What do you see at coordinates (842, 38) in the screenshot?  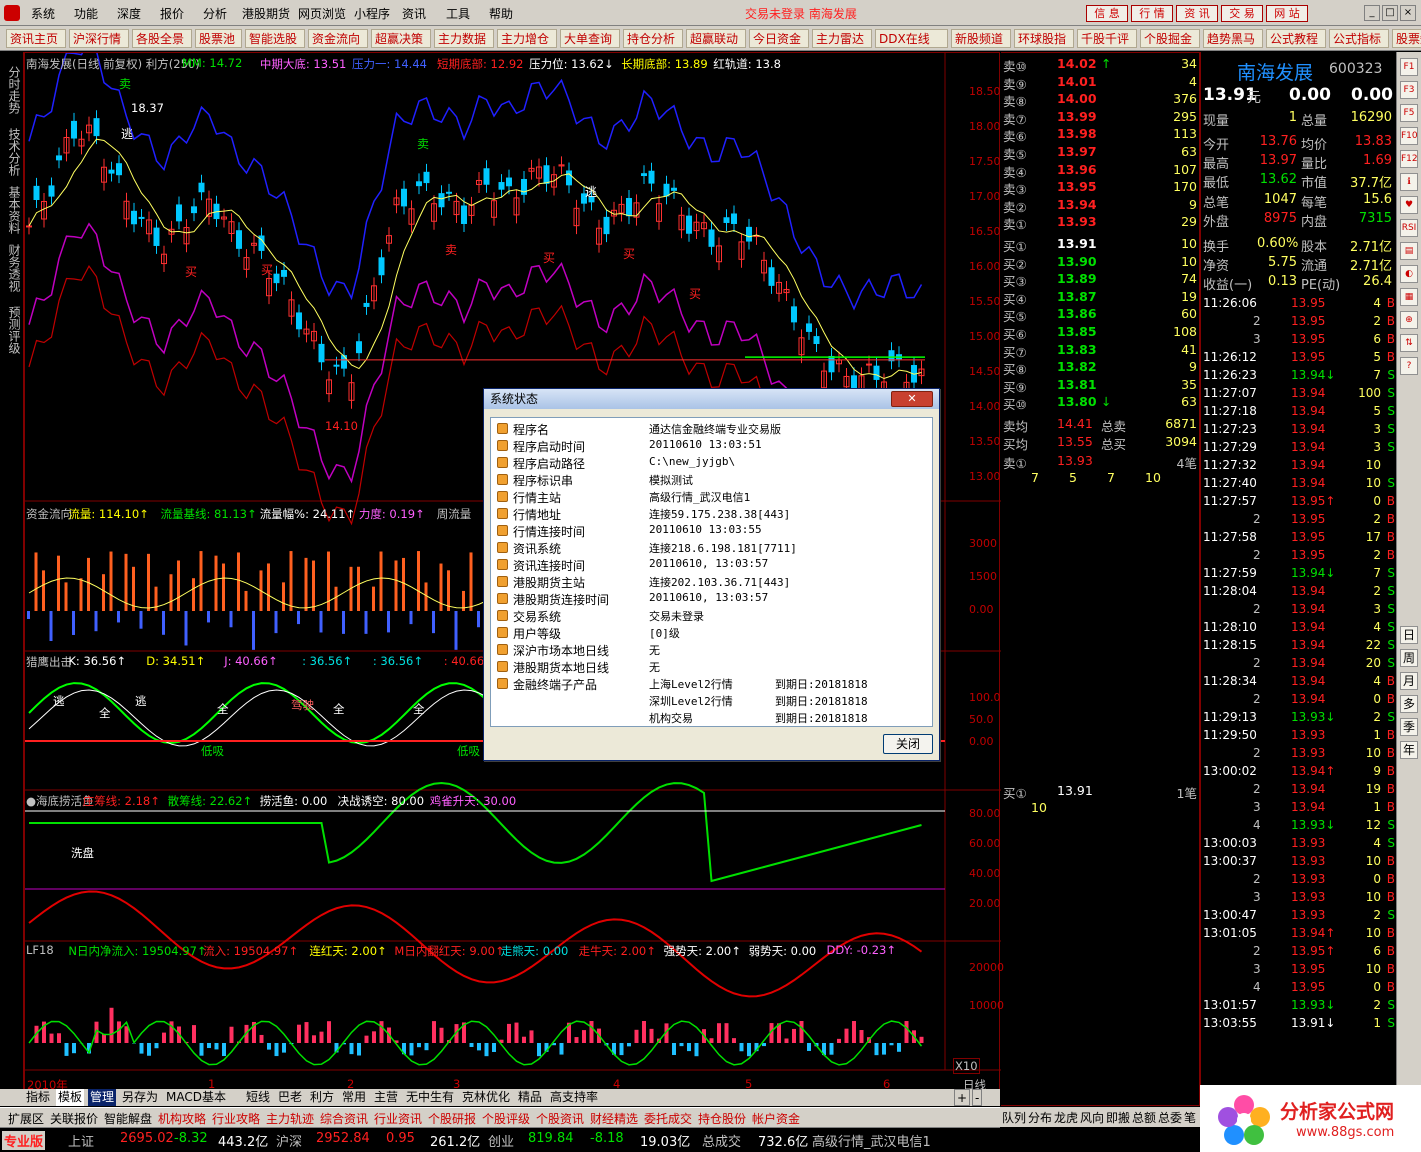 I see `toolbar-13: 主力雷达` at bounding box center [842, 38].